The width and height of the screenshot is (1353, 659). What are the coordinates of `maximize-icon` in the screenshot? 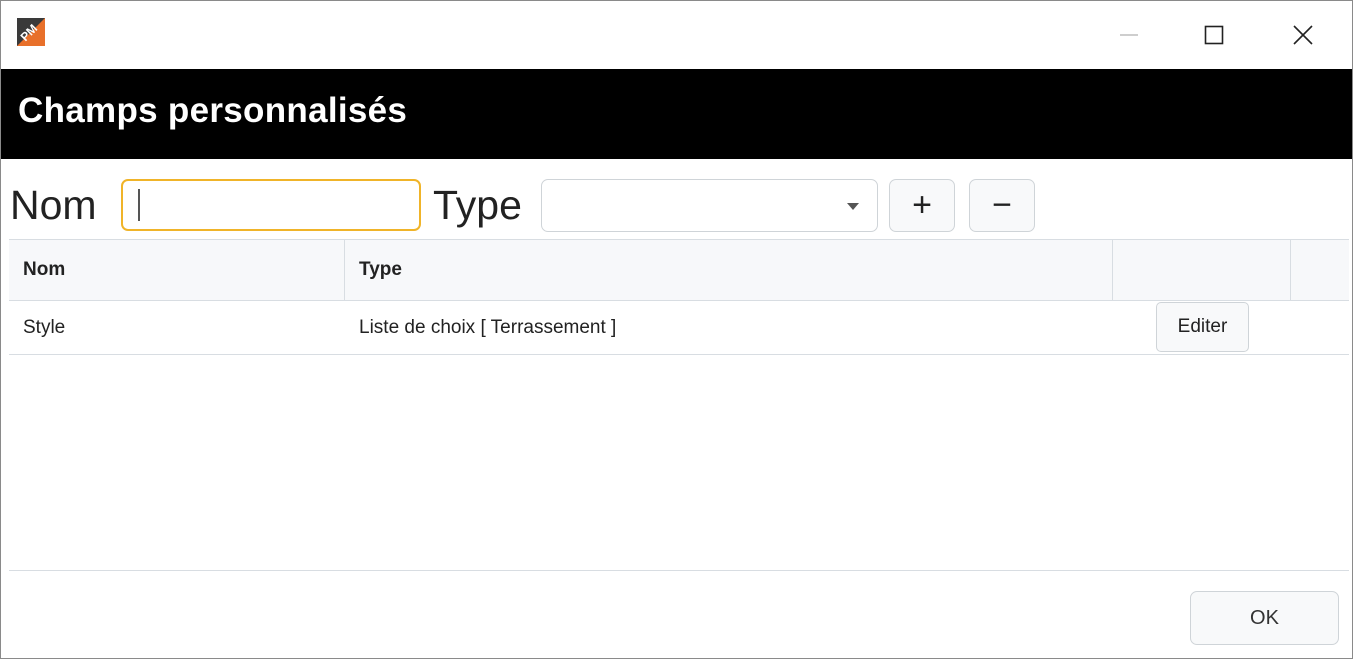 It's located at (1214, 35).